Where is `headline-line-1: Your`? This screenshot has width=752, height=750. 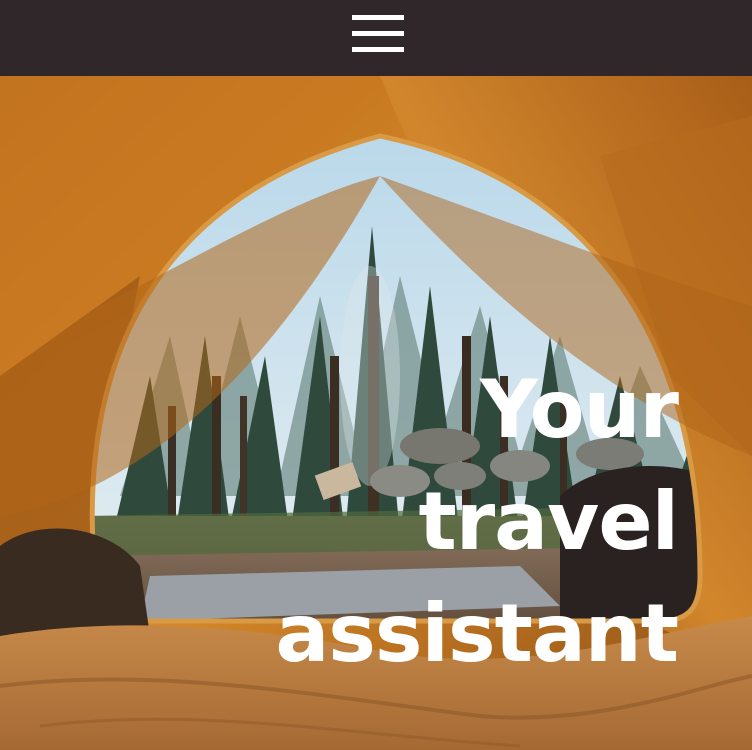 headline-line-1: Your is located at coordinates (579, 409).